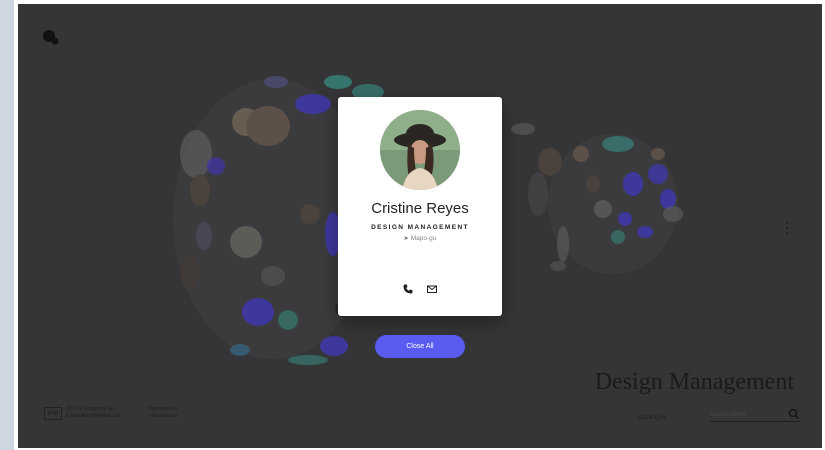 The image size is (825, 450). I want to click on contact-actions, so click(420, 286).